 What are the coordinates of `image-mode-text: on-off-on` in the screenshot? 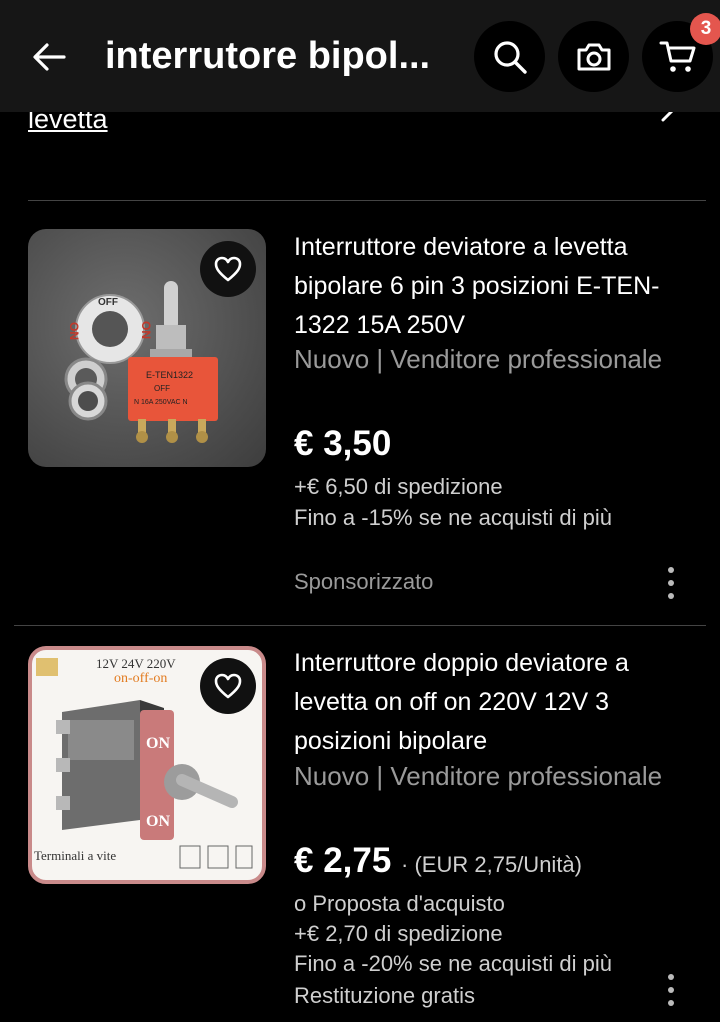 It's located at (140, 678).